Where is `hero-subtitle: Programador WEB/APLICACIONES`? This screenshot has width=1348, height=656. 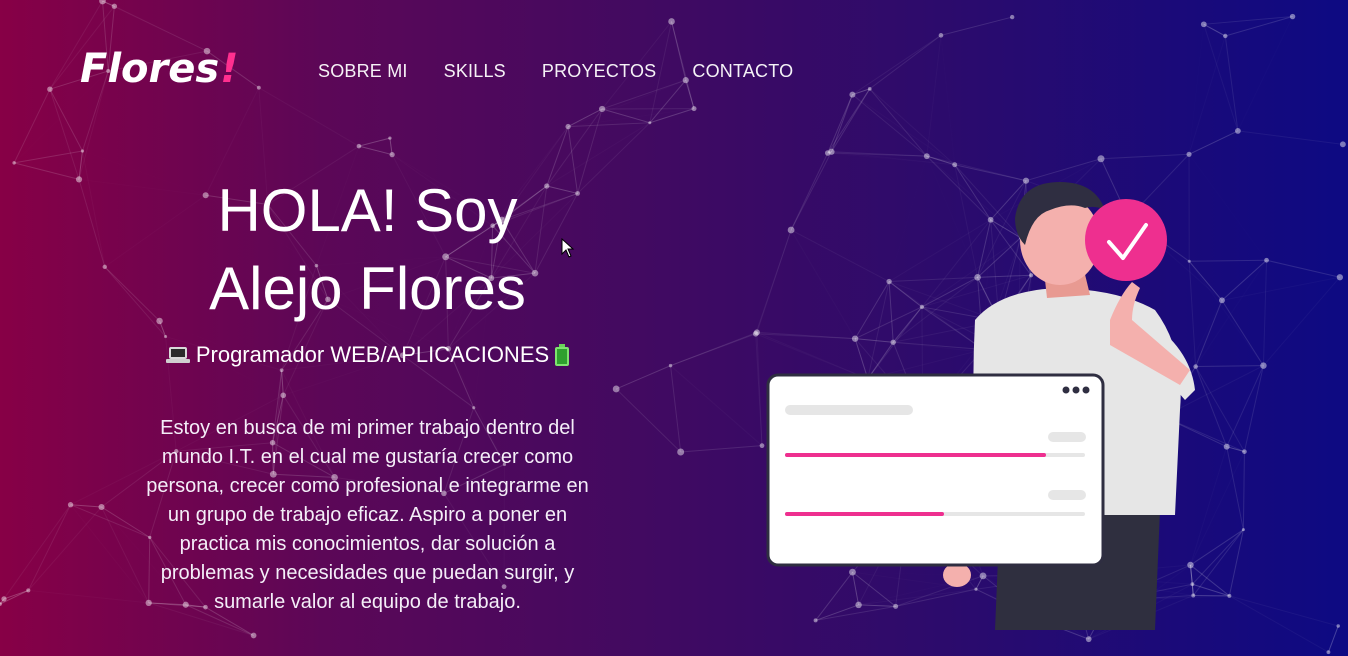
hero-subtitle: Programador WEB/APLICACIONES is located at coordinates (367, 355).